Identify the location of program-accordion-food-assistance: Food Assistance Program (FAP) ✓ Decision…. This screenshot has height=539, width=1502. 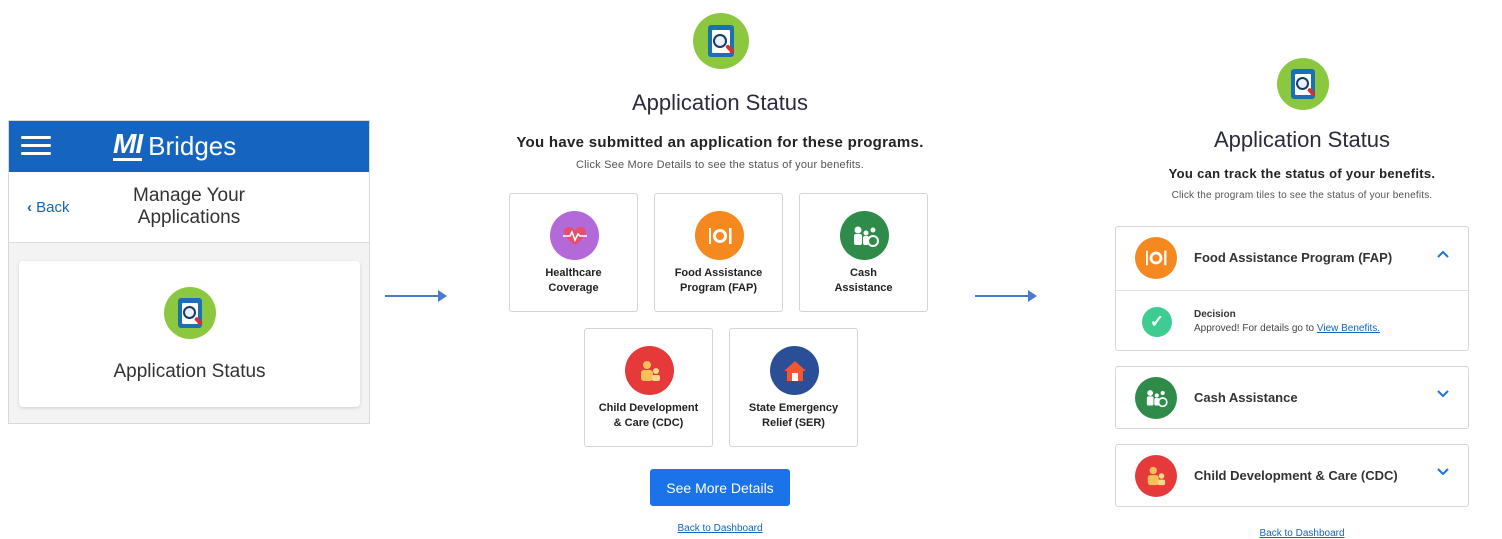
(1292, 288).